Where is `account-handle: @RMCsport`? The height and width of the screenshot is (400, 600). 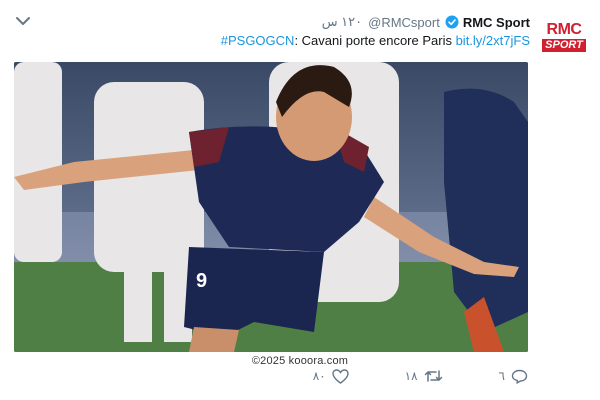 account-handle: @RMCsport is located at coordinates (404, 22).